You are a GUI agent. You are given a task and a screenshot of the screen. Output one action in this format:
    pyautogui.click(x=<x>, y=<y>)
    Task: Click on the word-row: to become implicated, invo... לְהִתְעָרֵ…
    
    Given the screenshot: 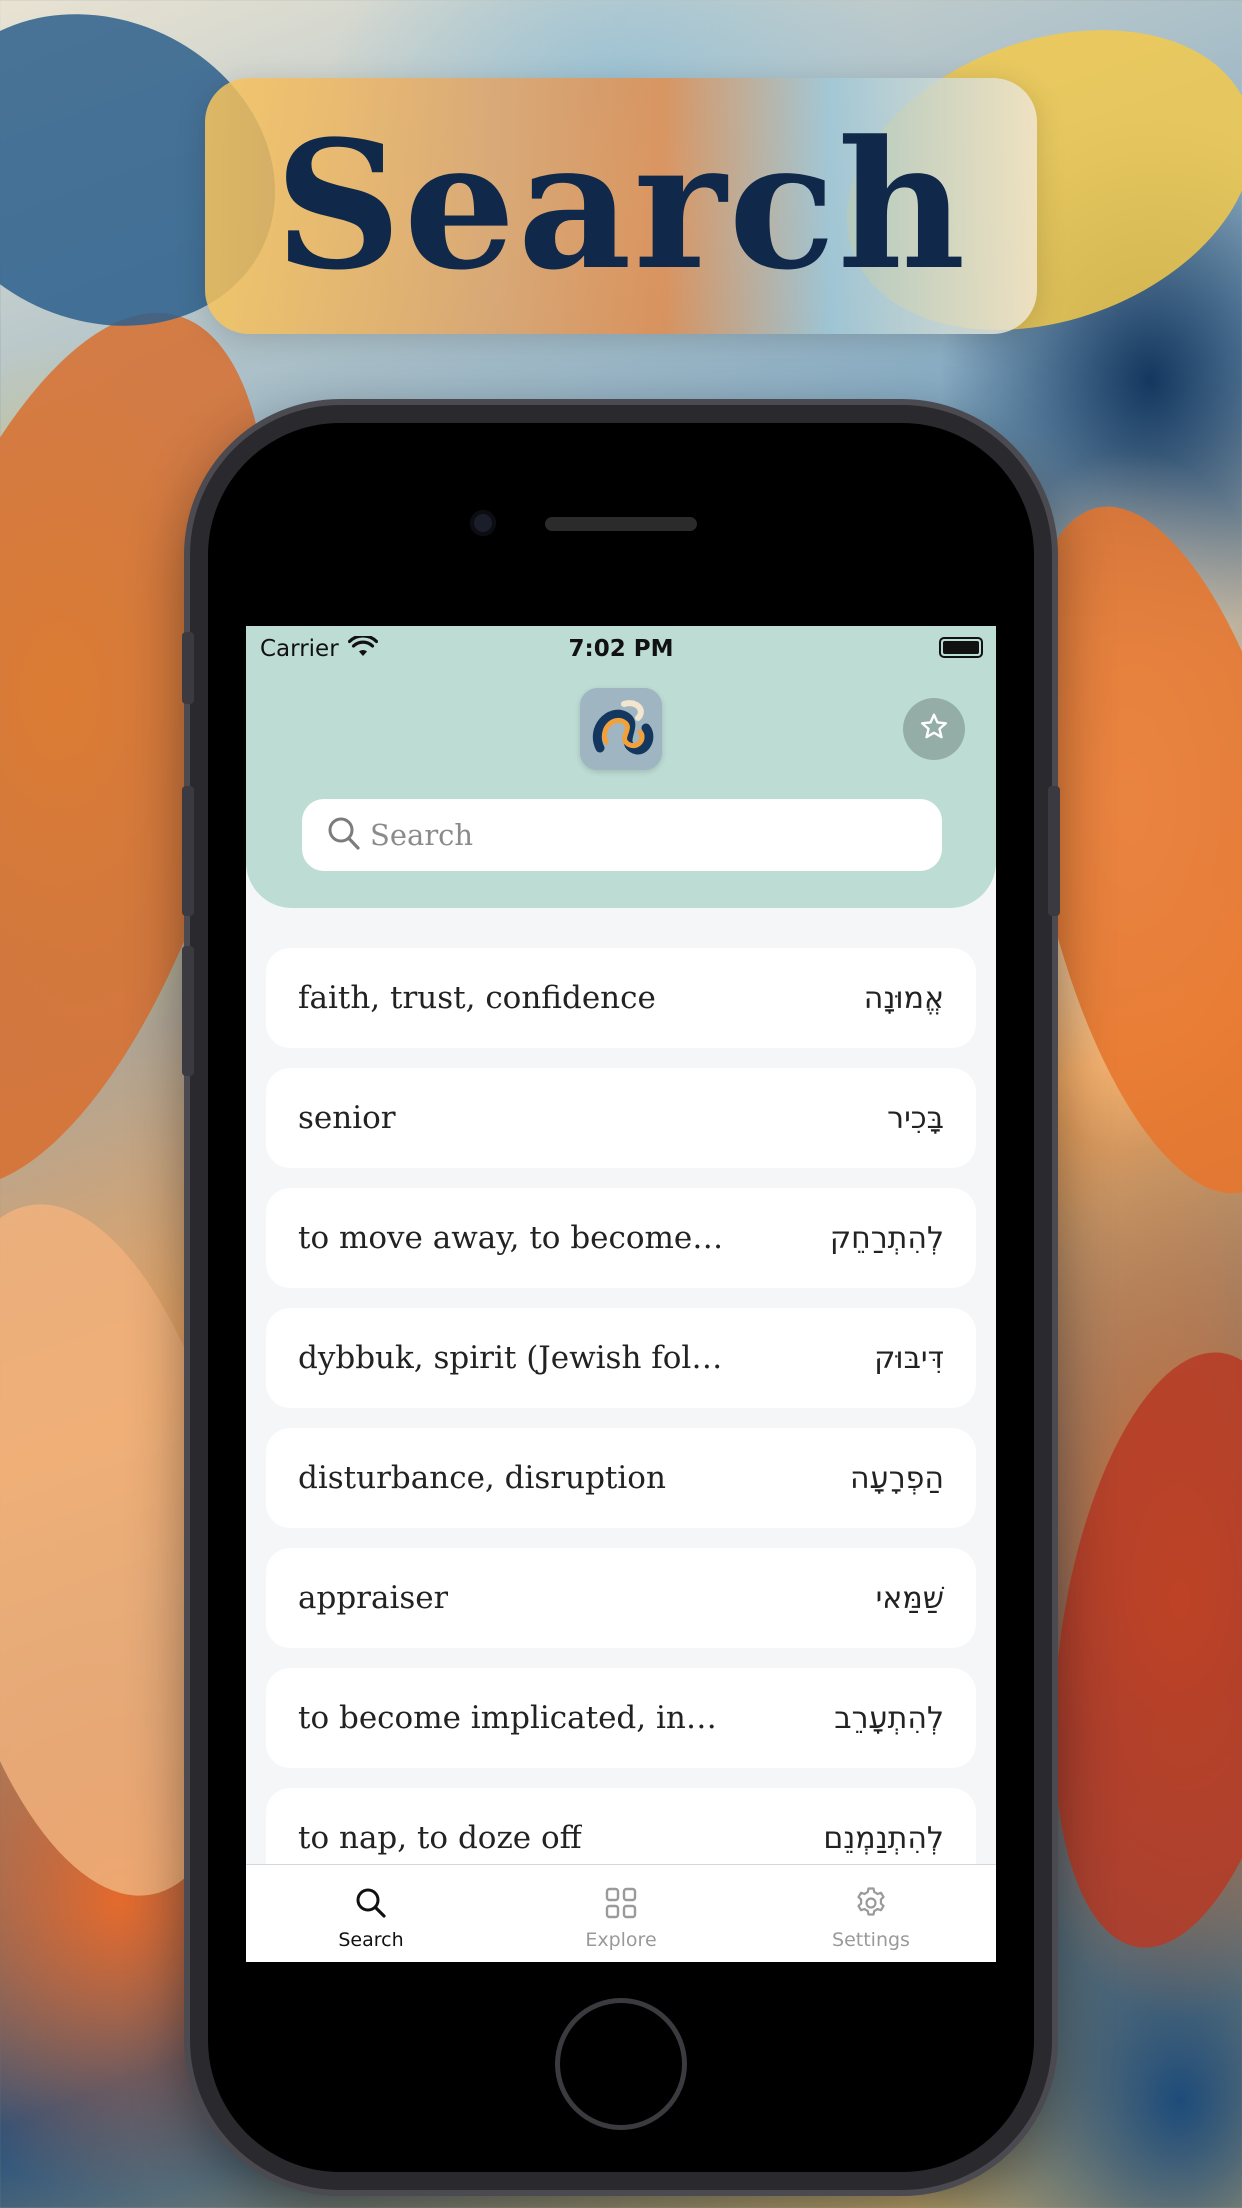 What is the action you would take?
    pyautogui.click(x=621, y=1718)
    